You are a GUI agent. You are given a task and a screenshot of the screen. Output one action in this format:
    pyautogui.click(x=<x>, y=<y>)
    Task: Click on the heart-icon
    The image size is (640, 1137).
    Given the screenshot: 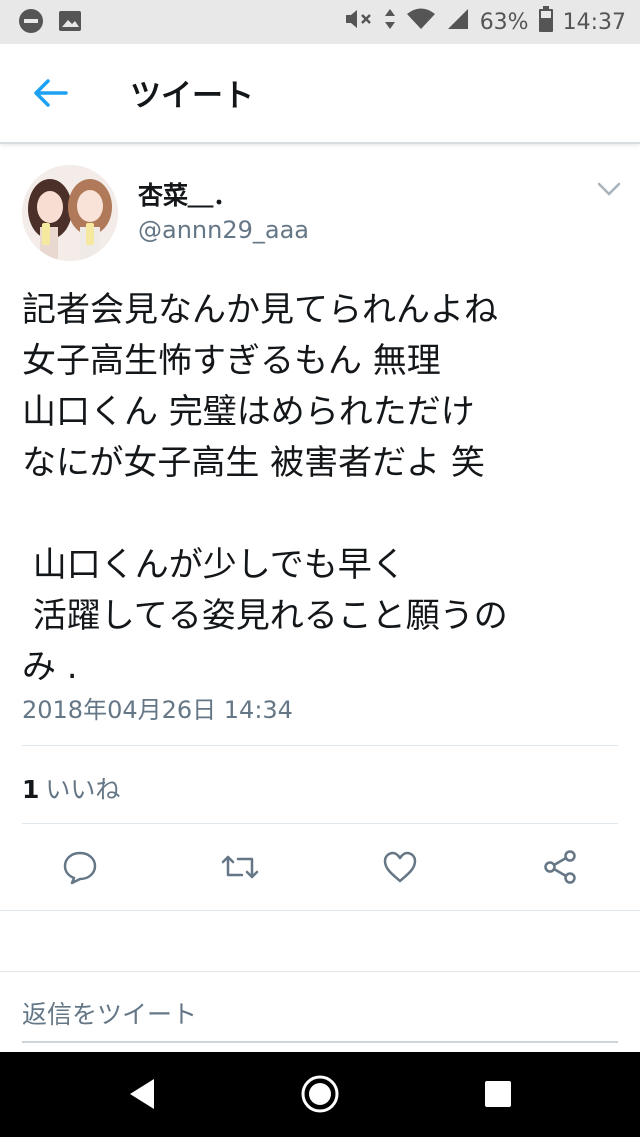 What is the action you would take?
    pyautogui.click(x=400, y=867)
    